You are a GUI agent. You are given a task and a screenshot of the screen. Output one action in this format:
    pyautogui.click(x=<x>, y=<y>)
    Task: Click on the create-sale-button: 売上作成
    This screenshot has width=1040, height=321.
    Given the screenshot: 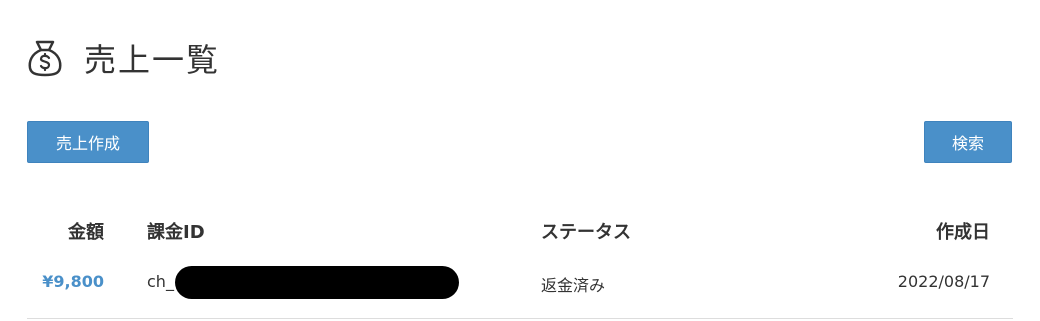 What is the action you would take?
    pyautogui.click(x=88, y=142)
    